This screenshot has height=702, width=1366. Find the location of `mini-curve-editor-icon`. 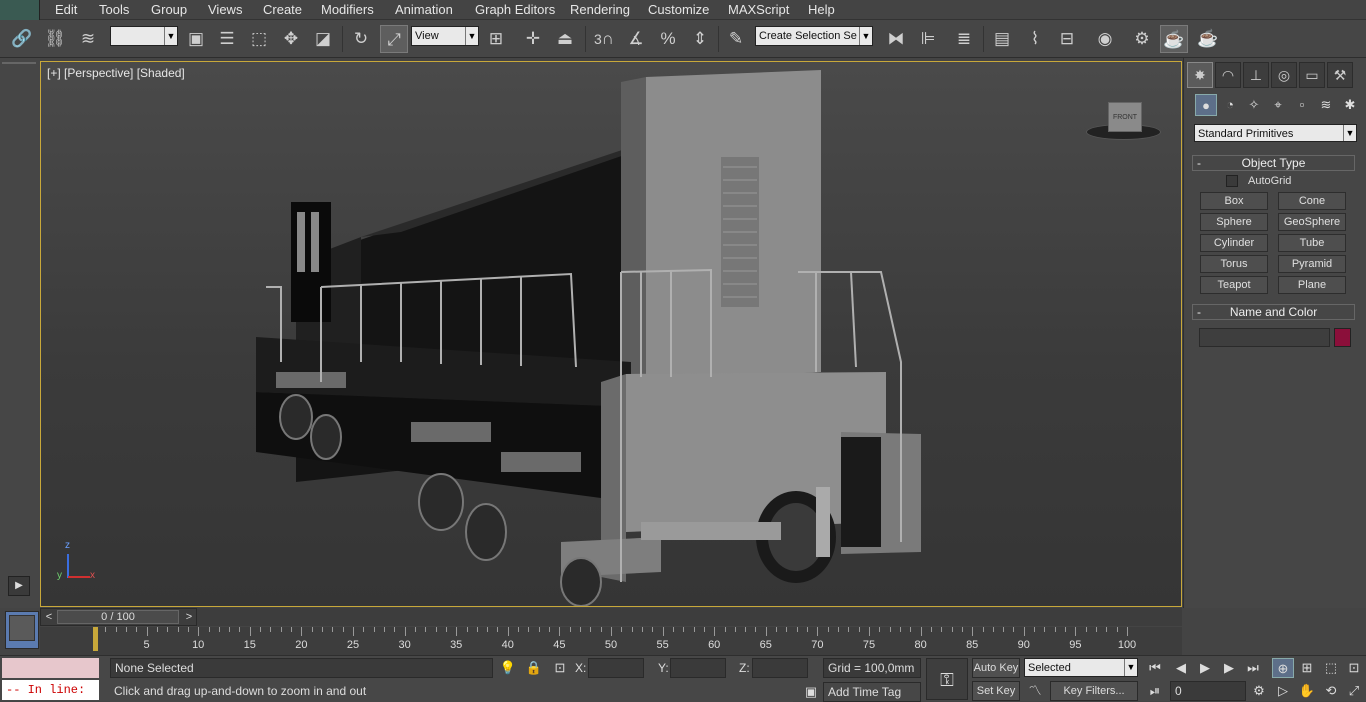

mini-curve-editor-icon is located at coordinates (22, 630).